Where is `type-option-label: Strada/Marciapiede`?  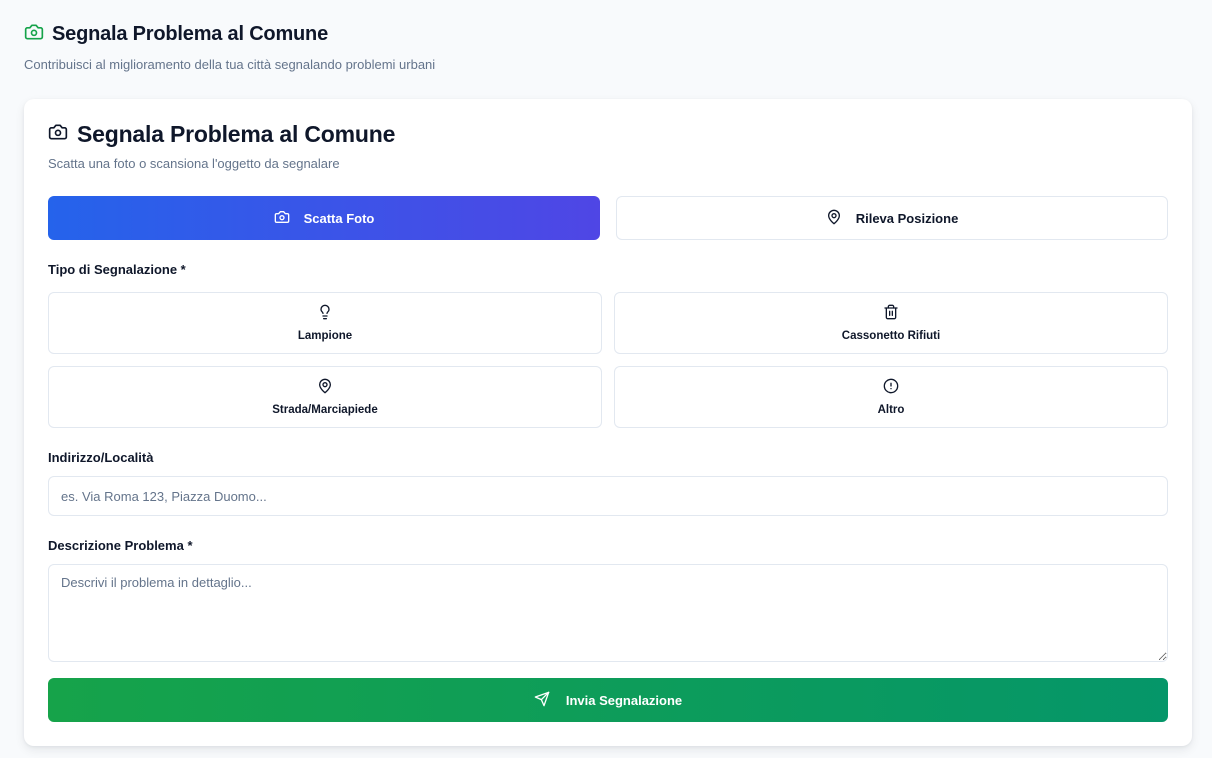 type-option-label: Strada/Marciapiede is located at coordinates (325, 410).